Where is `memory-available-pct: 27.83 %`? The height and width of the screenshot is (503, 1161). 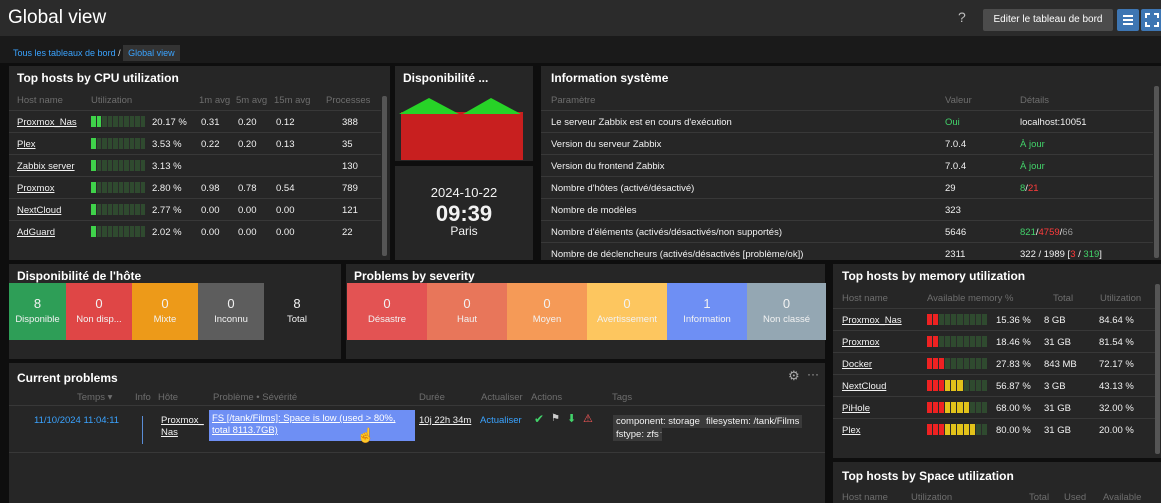
memory-available-pct: 27.83 % is located at coordinates (1013, 364).